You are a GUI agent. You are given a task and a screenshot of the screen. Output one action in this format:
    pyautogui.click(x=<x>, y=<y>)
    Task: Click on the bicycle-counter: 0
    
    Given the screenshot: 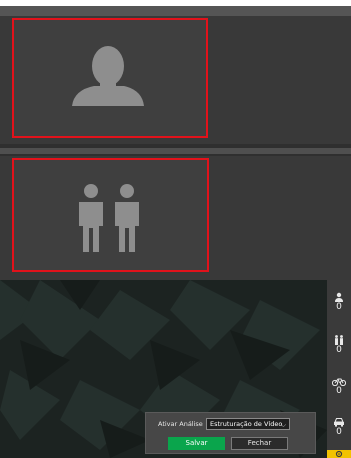 What is the action you would take?
    pyautogui.click(x=339, y=386)
    